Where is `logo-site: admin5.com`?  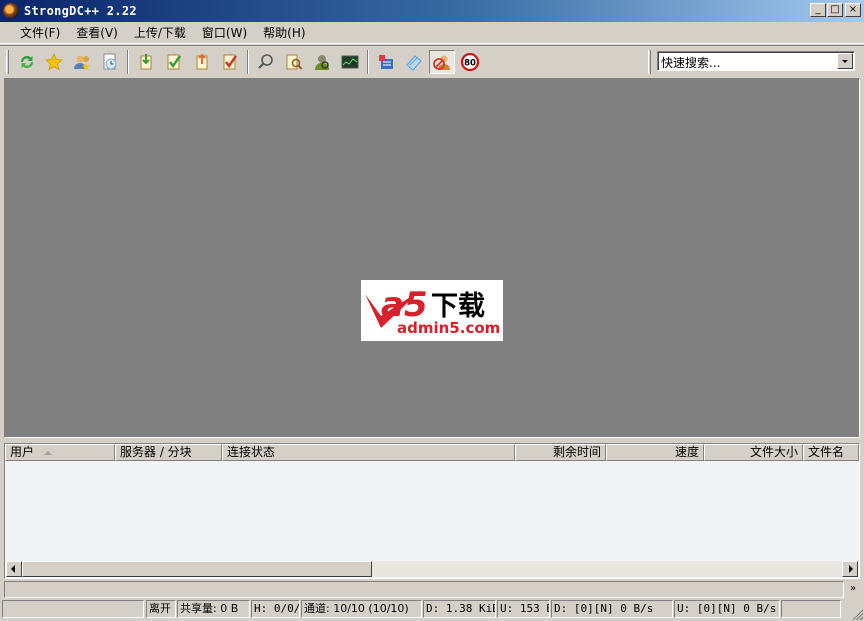 logo-site: admin5.com is located at coordinates (448, 328).